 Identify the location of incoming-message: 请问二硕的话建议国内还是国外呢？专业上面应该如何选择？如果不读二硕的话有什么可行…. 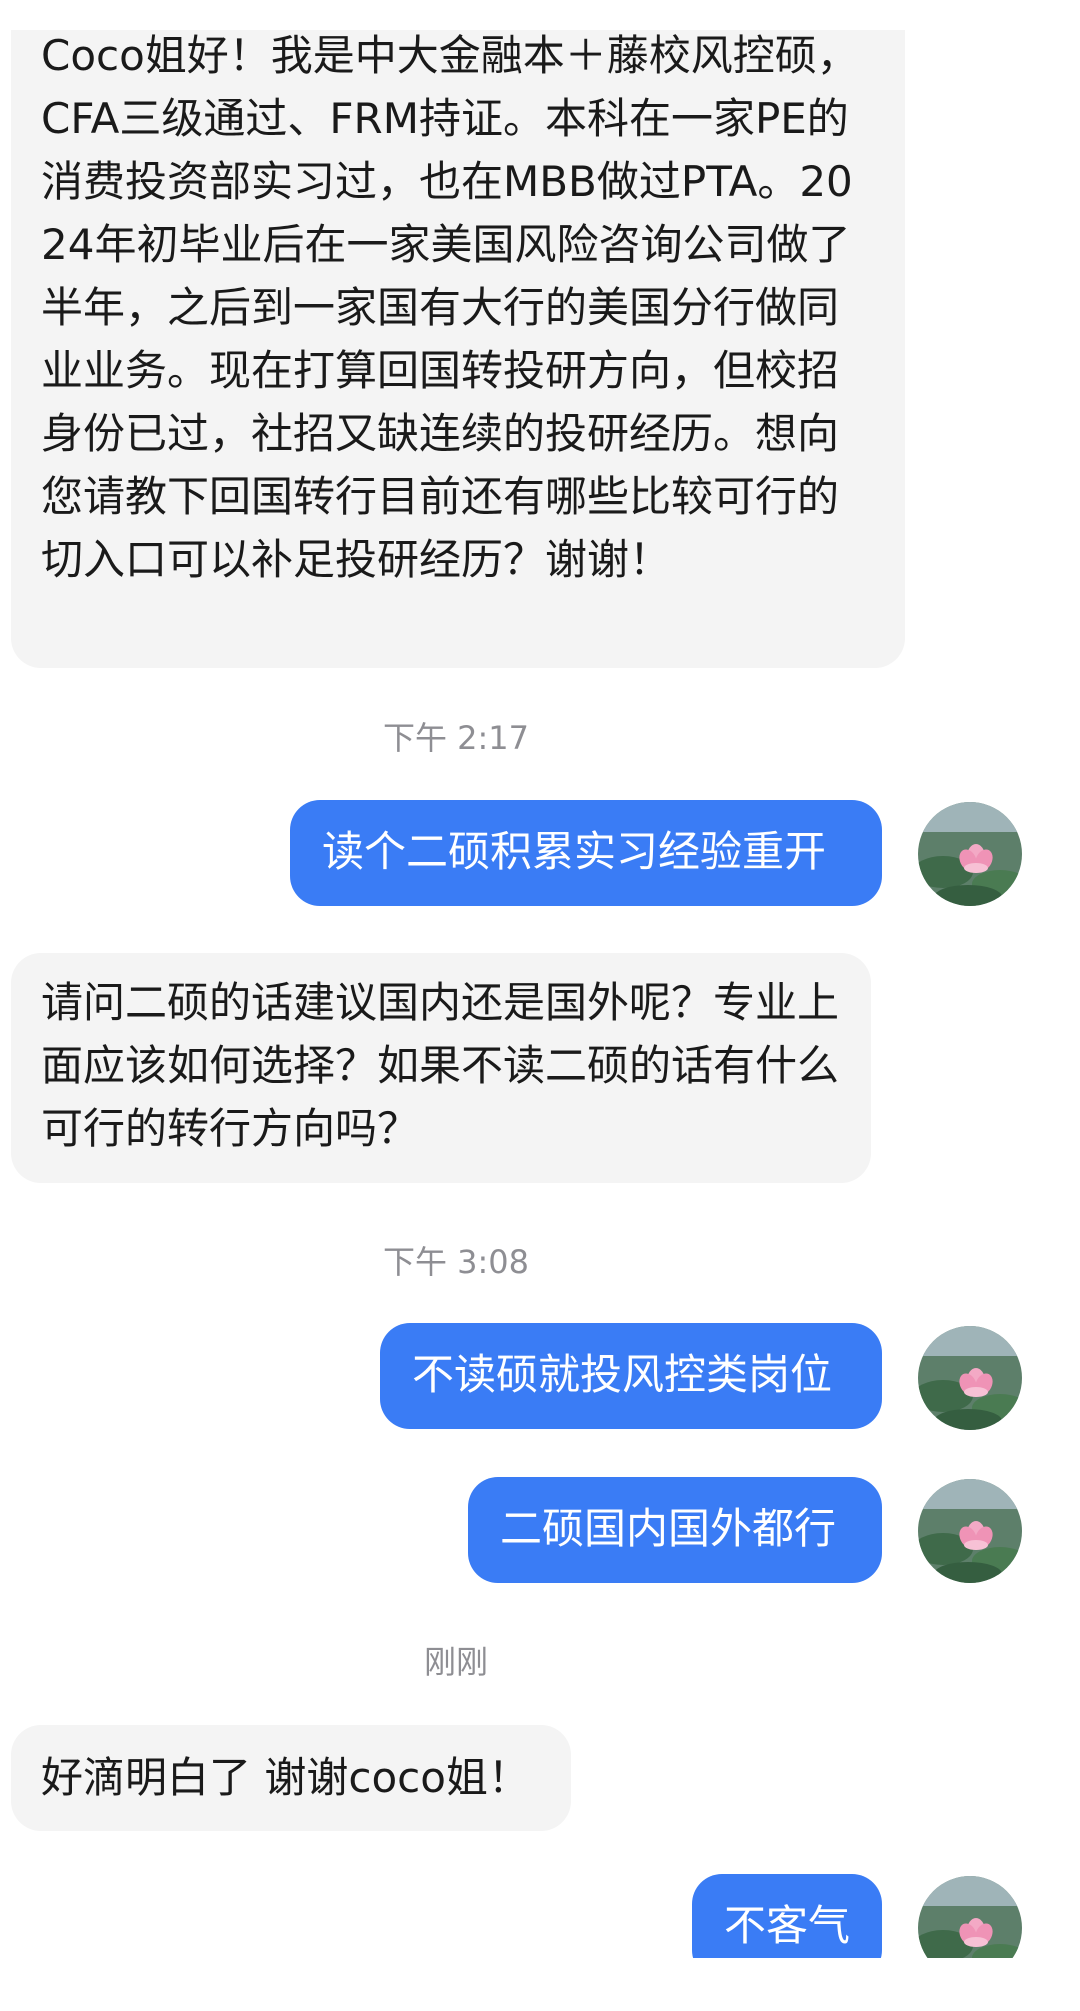
(441, 1068).